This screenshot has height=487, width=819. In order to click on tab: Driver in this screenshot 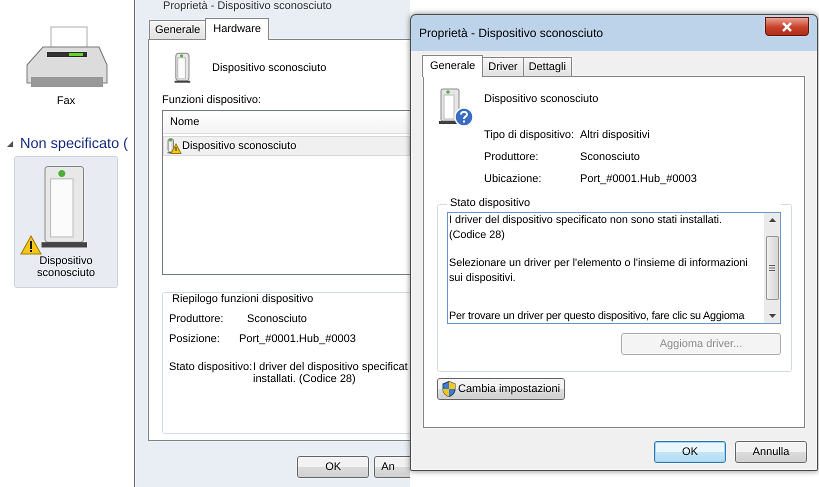, I will do `click(503, 66)`.